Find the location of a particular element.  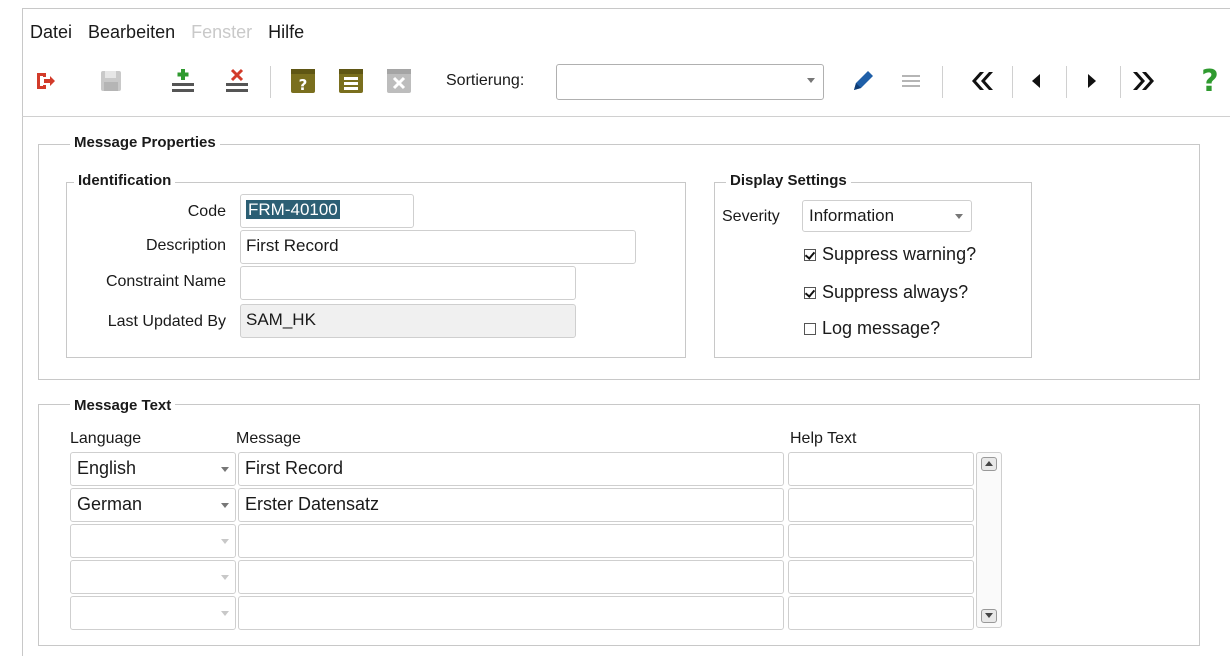

delete-record-icon is located at coordinates (237, 80).